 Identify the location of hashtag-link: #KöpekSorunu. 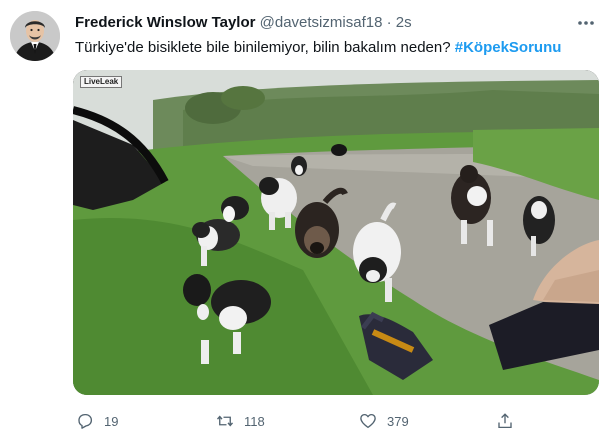
(508, 47).